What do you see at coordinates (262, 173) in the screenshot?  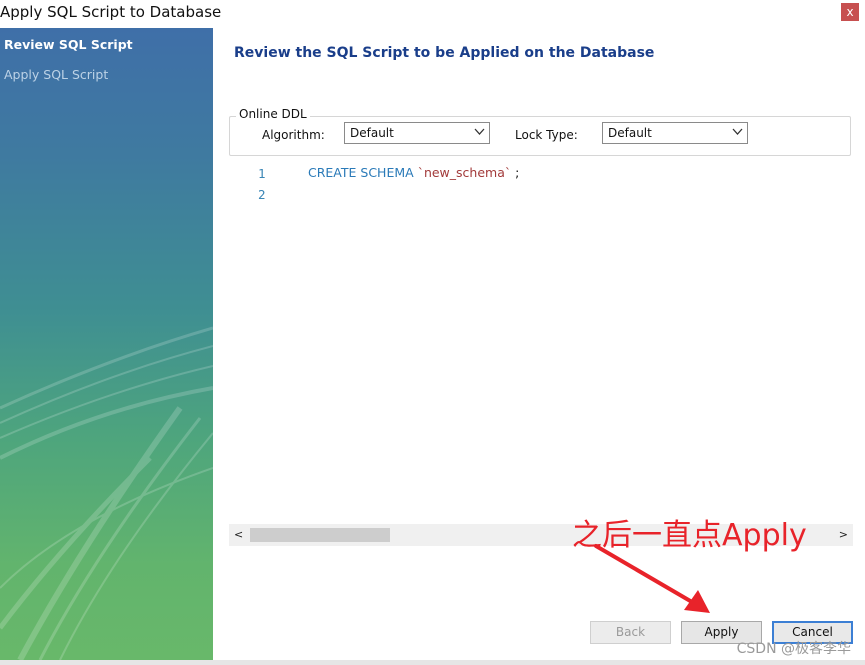 I see `line-number: 1` at bounding box center [262, 173].